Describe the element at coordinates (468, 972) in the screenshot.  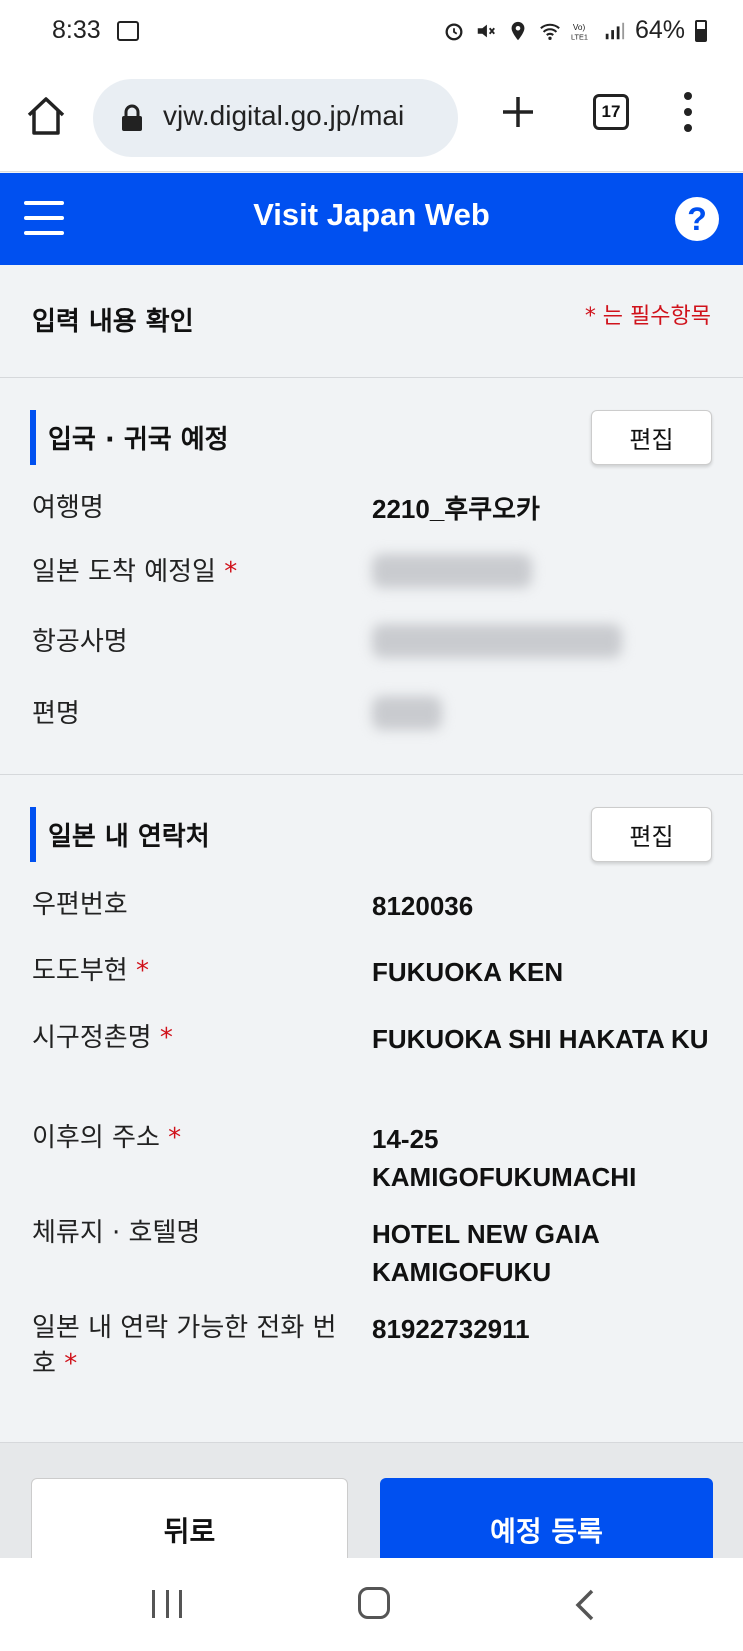
I see `field-value: FUKUOKA KEN` at that location.